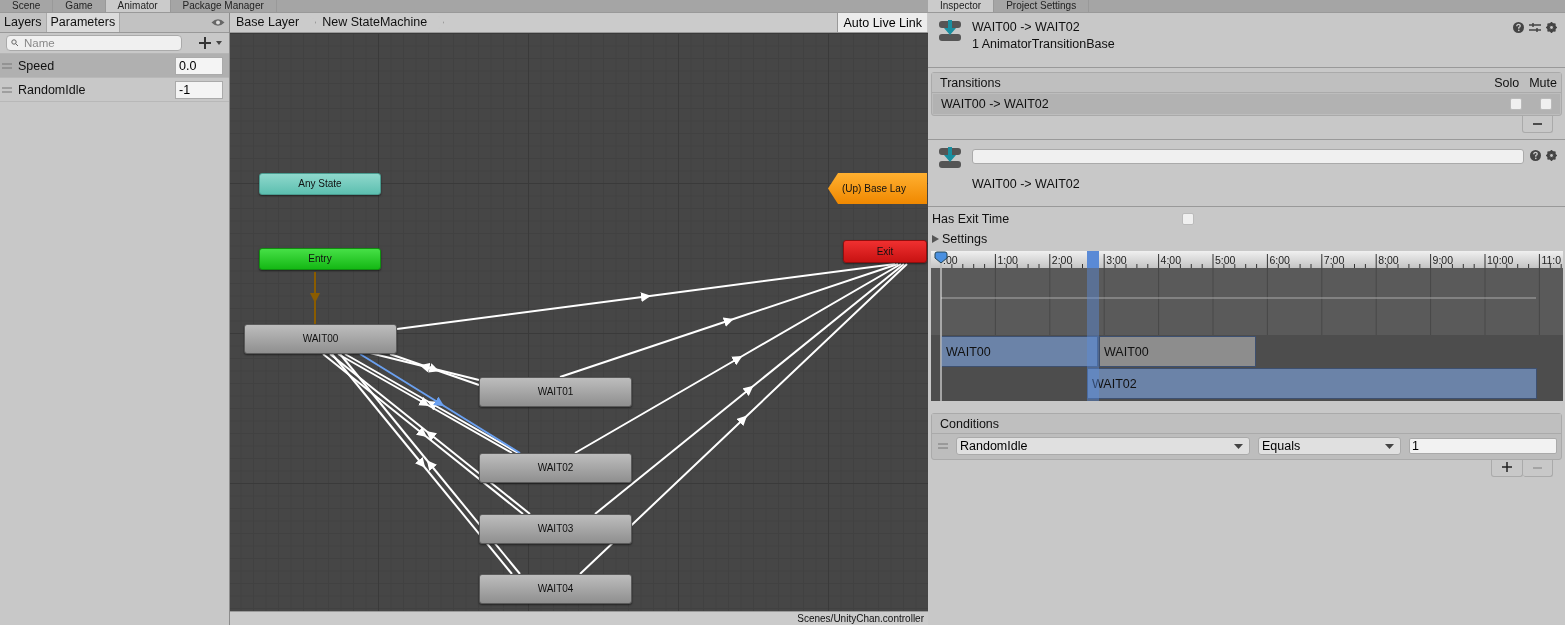  Describe the element at coordinates (1500, 260) in the screenshot. I see `timeline-tick-label: 10:00` at that location.